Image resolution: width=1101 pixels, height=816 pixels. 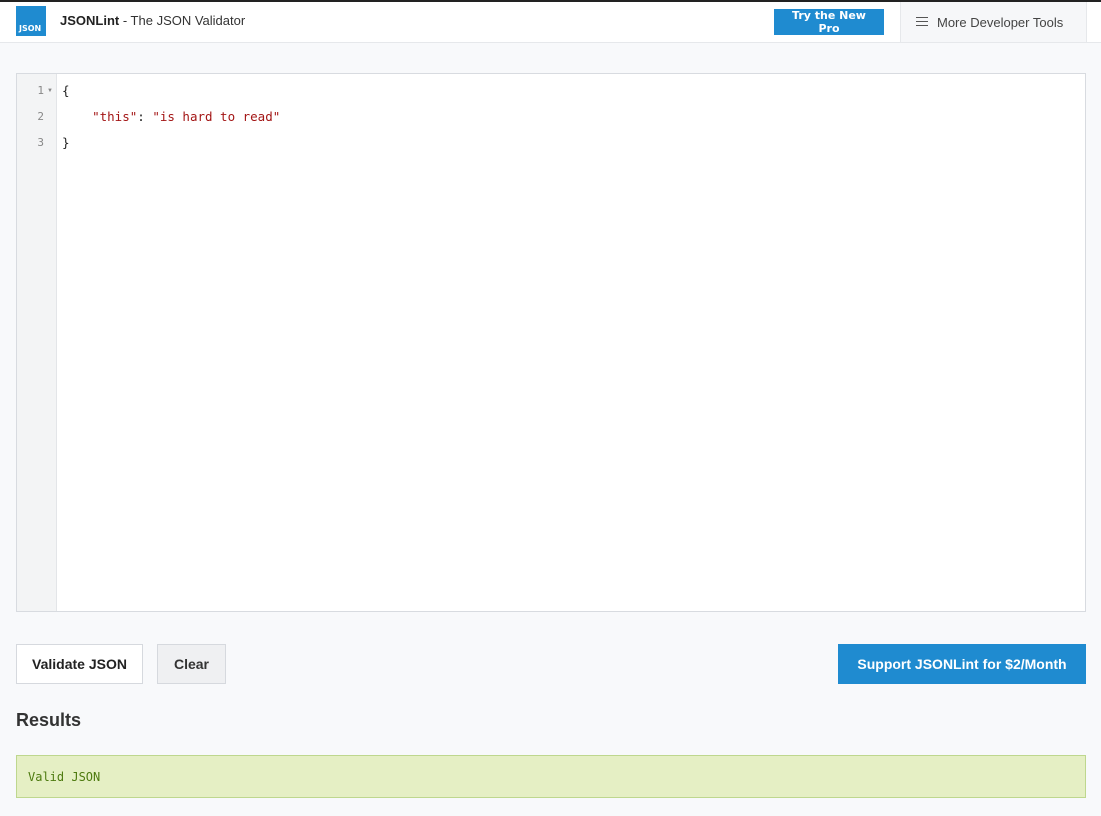 What do you see at coordinates (40, 142) in the screenshot?
I see `line-number: 3` at bounding box center [40, 142].